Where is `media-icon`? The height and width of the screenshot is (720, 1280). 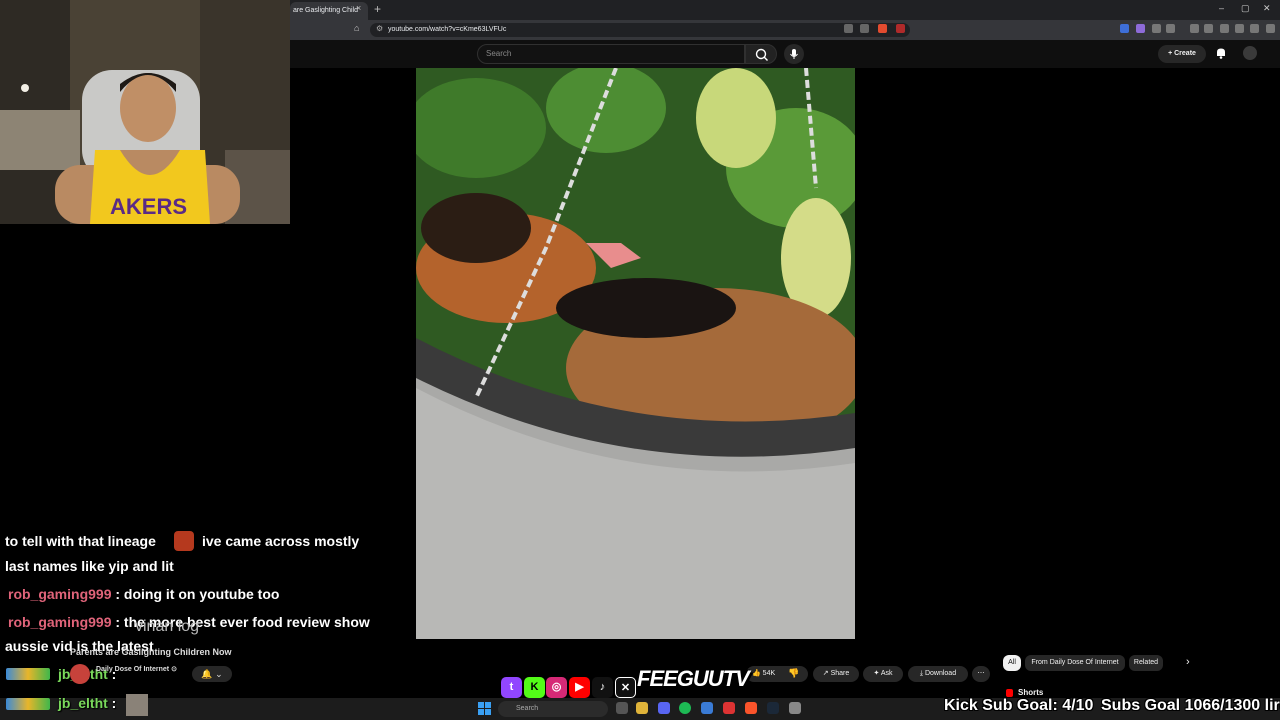
media-icon is located at coordinates (1194, 28).